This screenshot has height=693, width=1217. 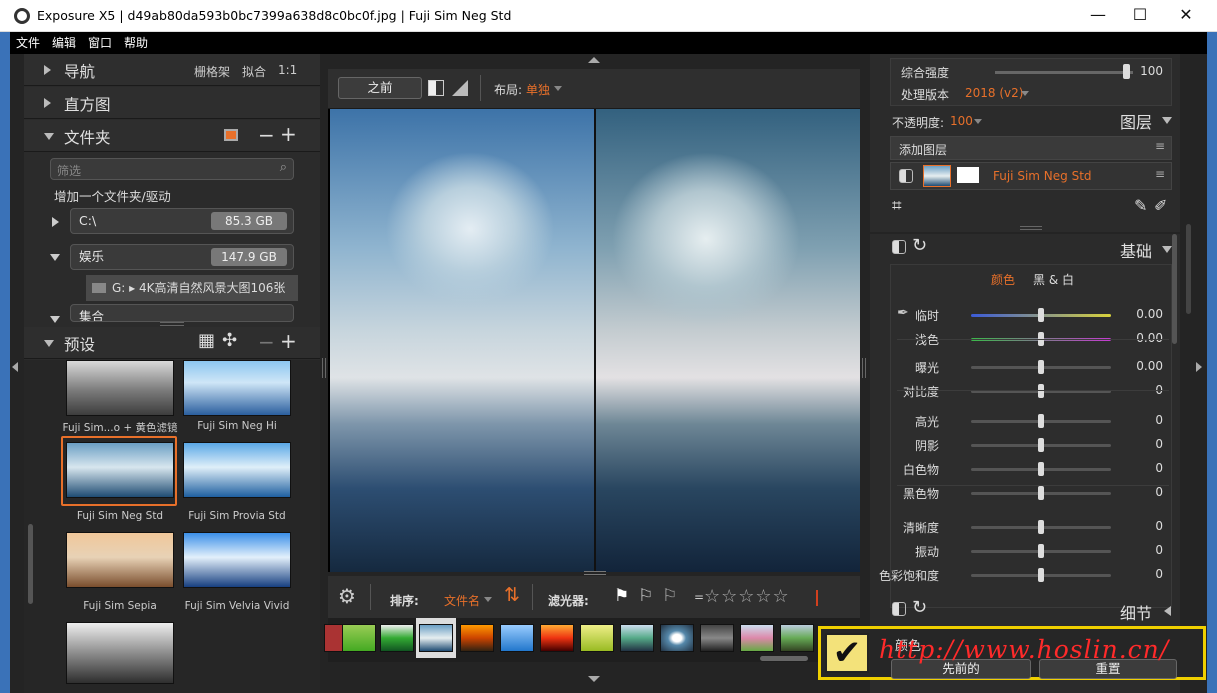 I want to click on before-button: 之前, so click(x=380, y=88).